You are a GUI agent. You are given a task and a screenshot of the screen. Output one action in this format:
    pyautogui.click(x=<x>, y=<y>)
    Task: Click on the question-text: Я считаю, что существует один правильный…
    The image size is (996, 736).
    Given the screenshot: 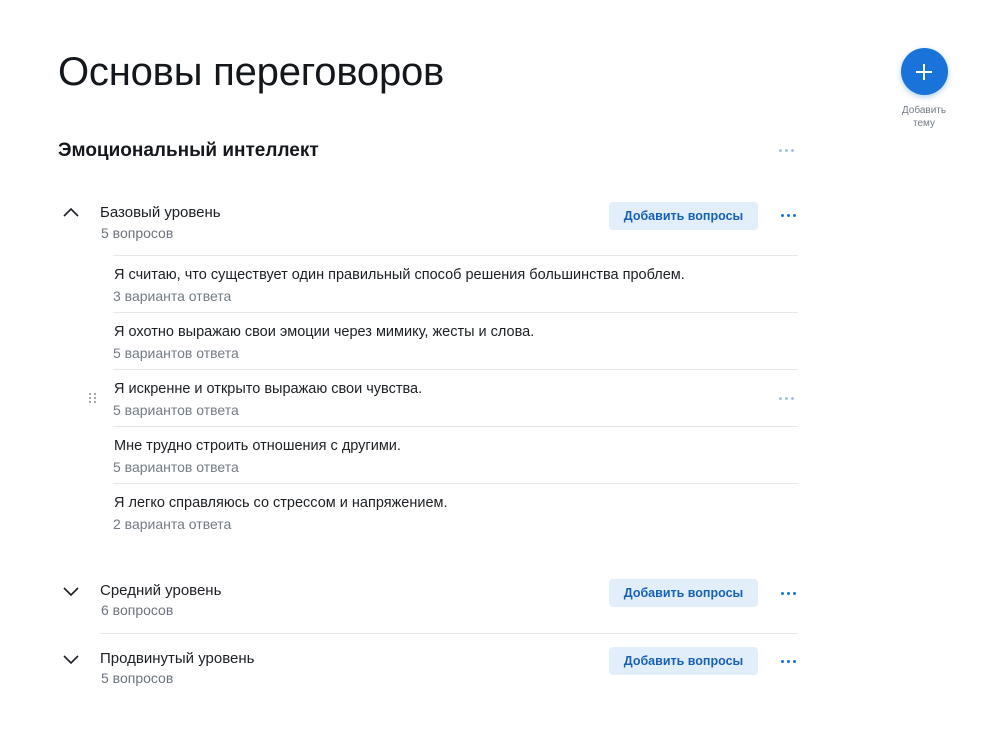 What is the action you would take?
    pyautogui.click(x=399, y=275)
    